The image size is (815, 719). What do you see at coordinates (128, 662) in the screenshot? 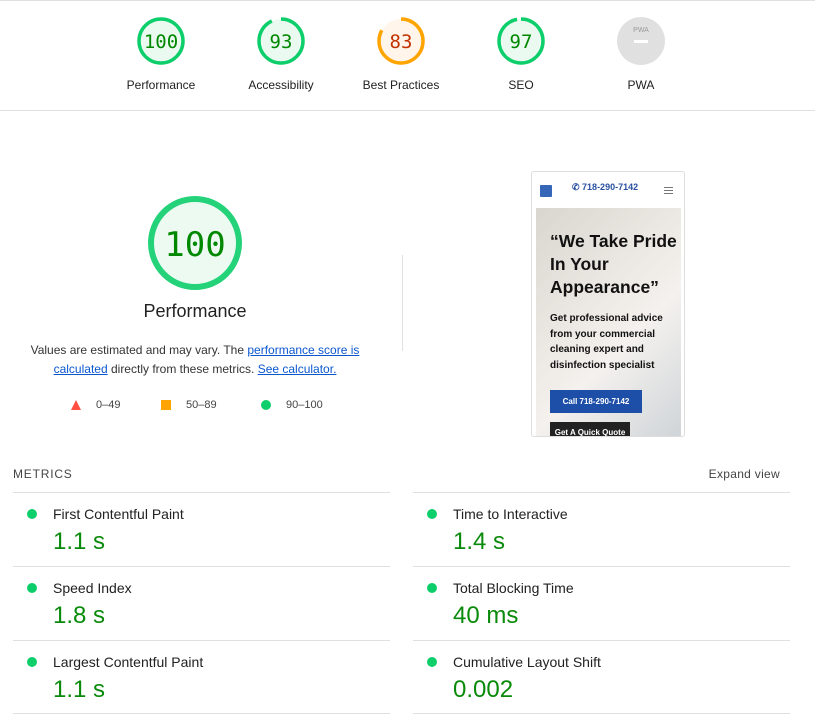
I see `metric-label: Largest Contentful Paint` at bounding box center [128, 662].